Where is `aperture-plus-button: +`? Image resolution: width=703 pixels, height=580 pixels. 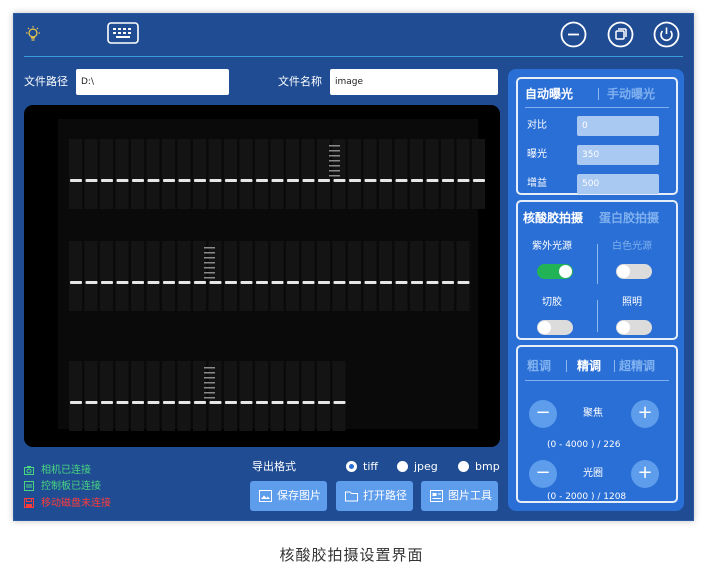
aperture-plus-button: + is located at coordinates (645, 474).